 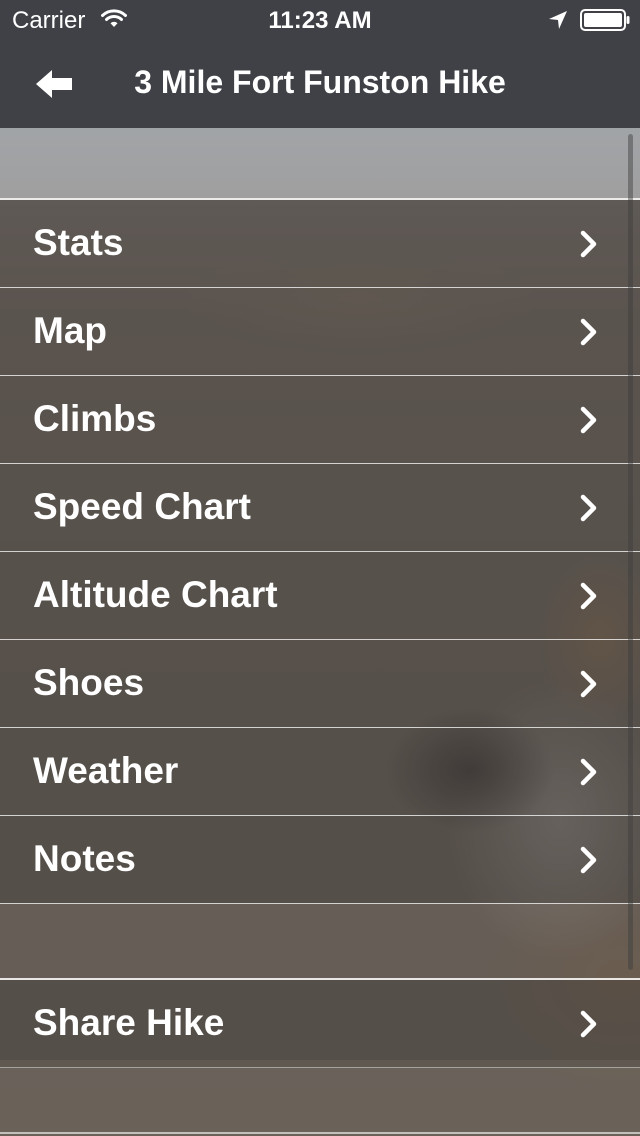 I want to click on clock: 11:23 AM, so click(x=320, y=20).